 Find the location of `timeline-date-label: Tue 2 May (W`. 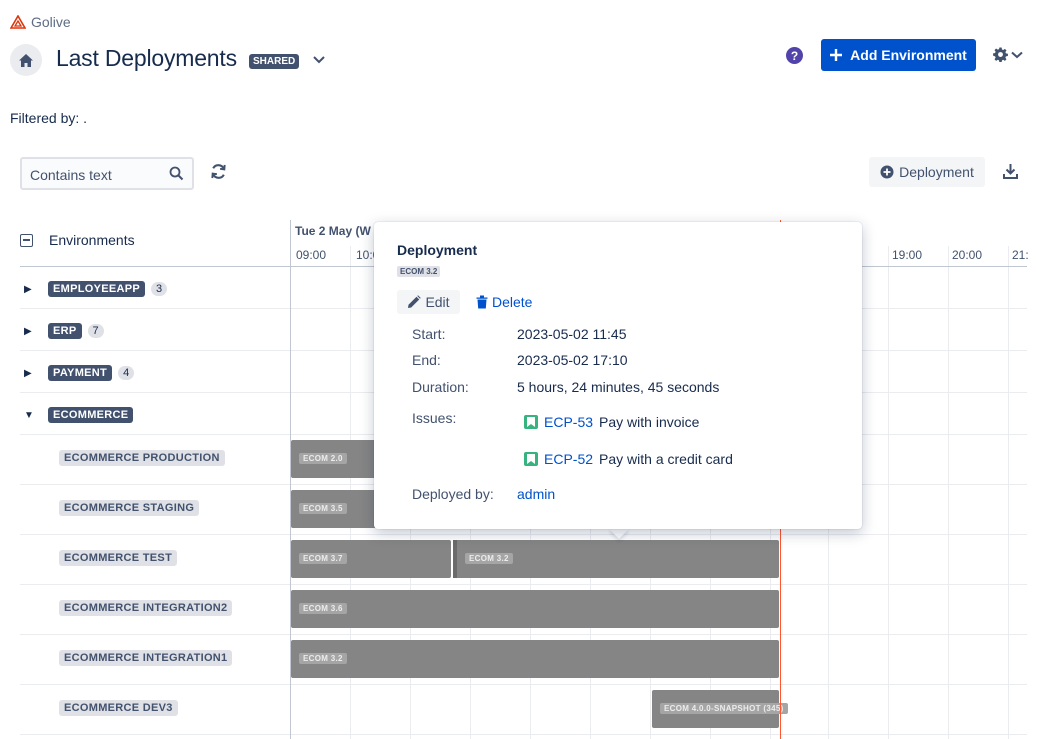

timeline-date-label: Tue 2 May (W is located at coordinates (333, 231).